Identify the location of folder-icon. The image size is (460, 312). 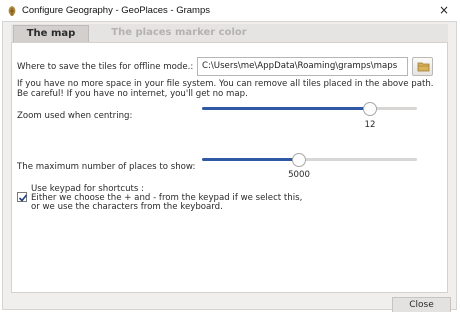
(423, 67).